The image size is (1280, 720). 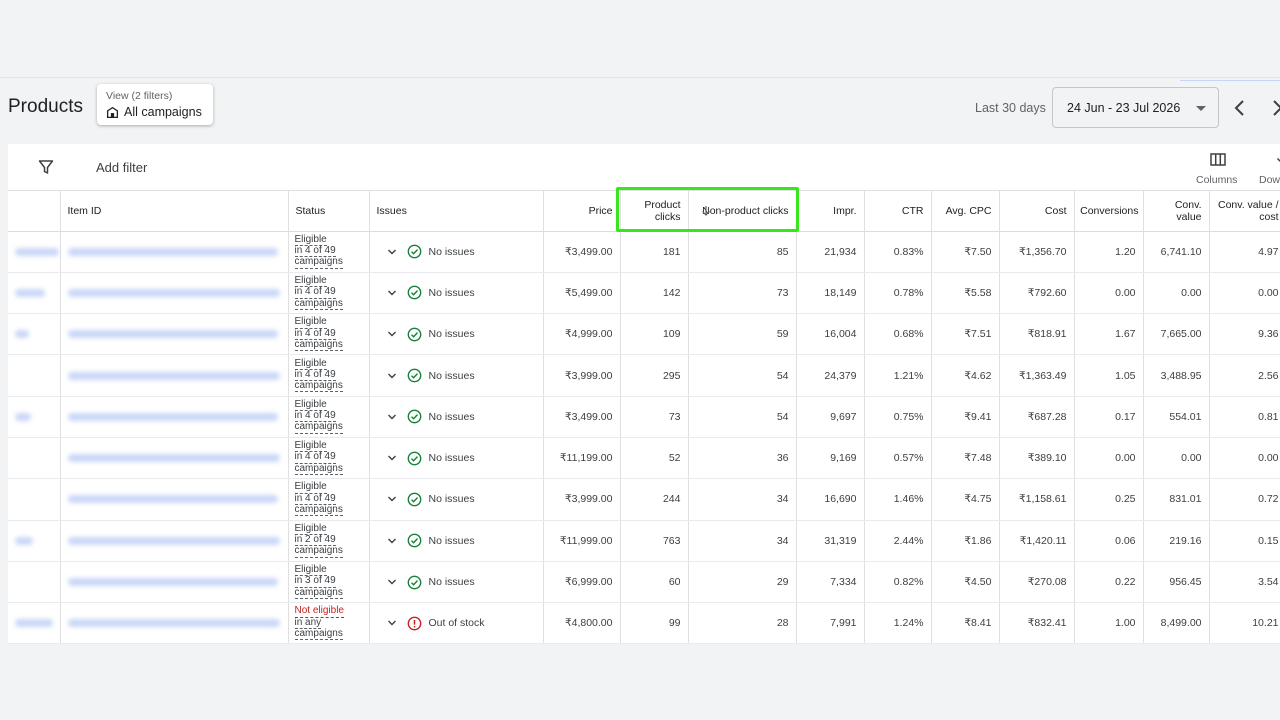 What do you see at coordinates (1176, 252) in the screenshot?
I see `conv-value-cell: 6,741.10` at bounding box center [1176, 252].